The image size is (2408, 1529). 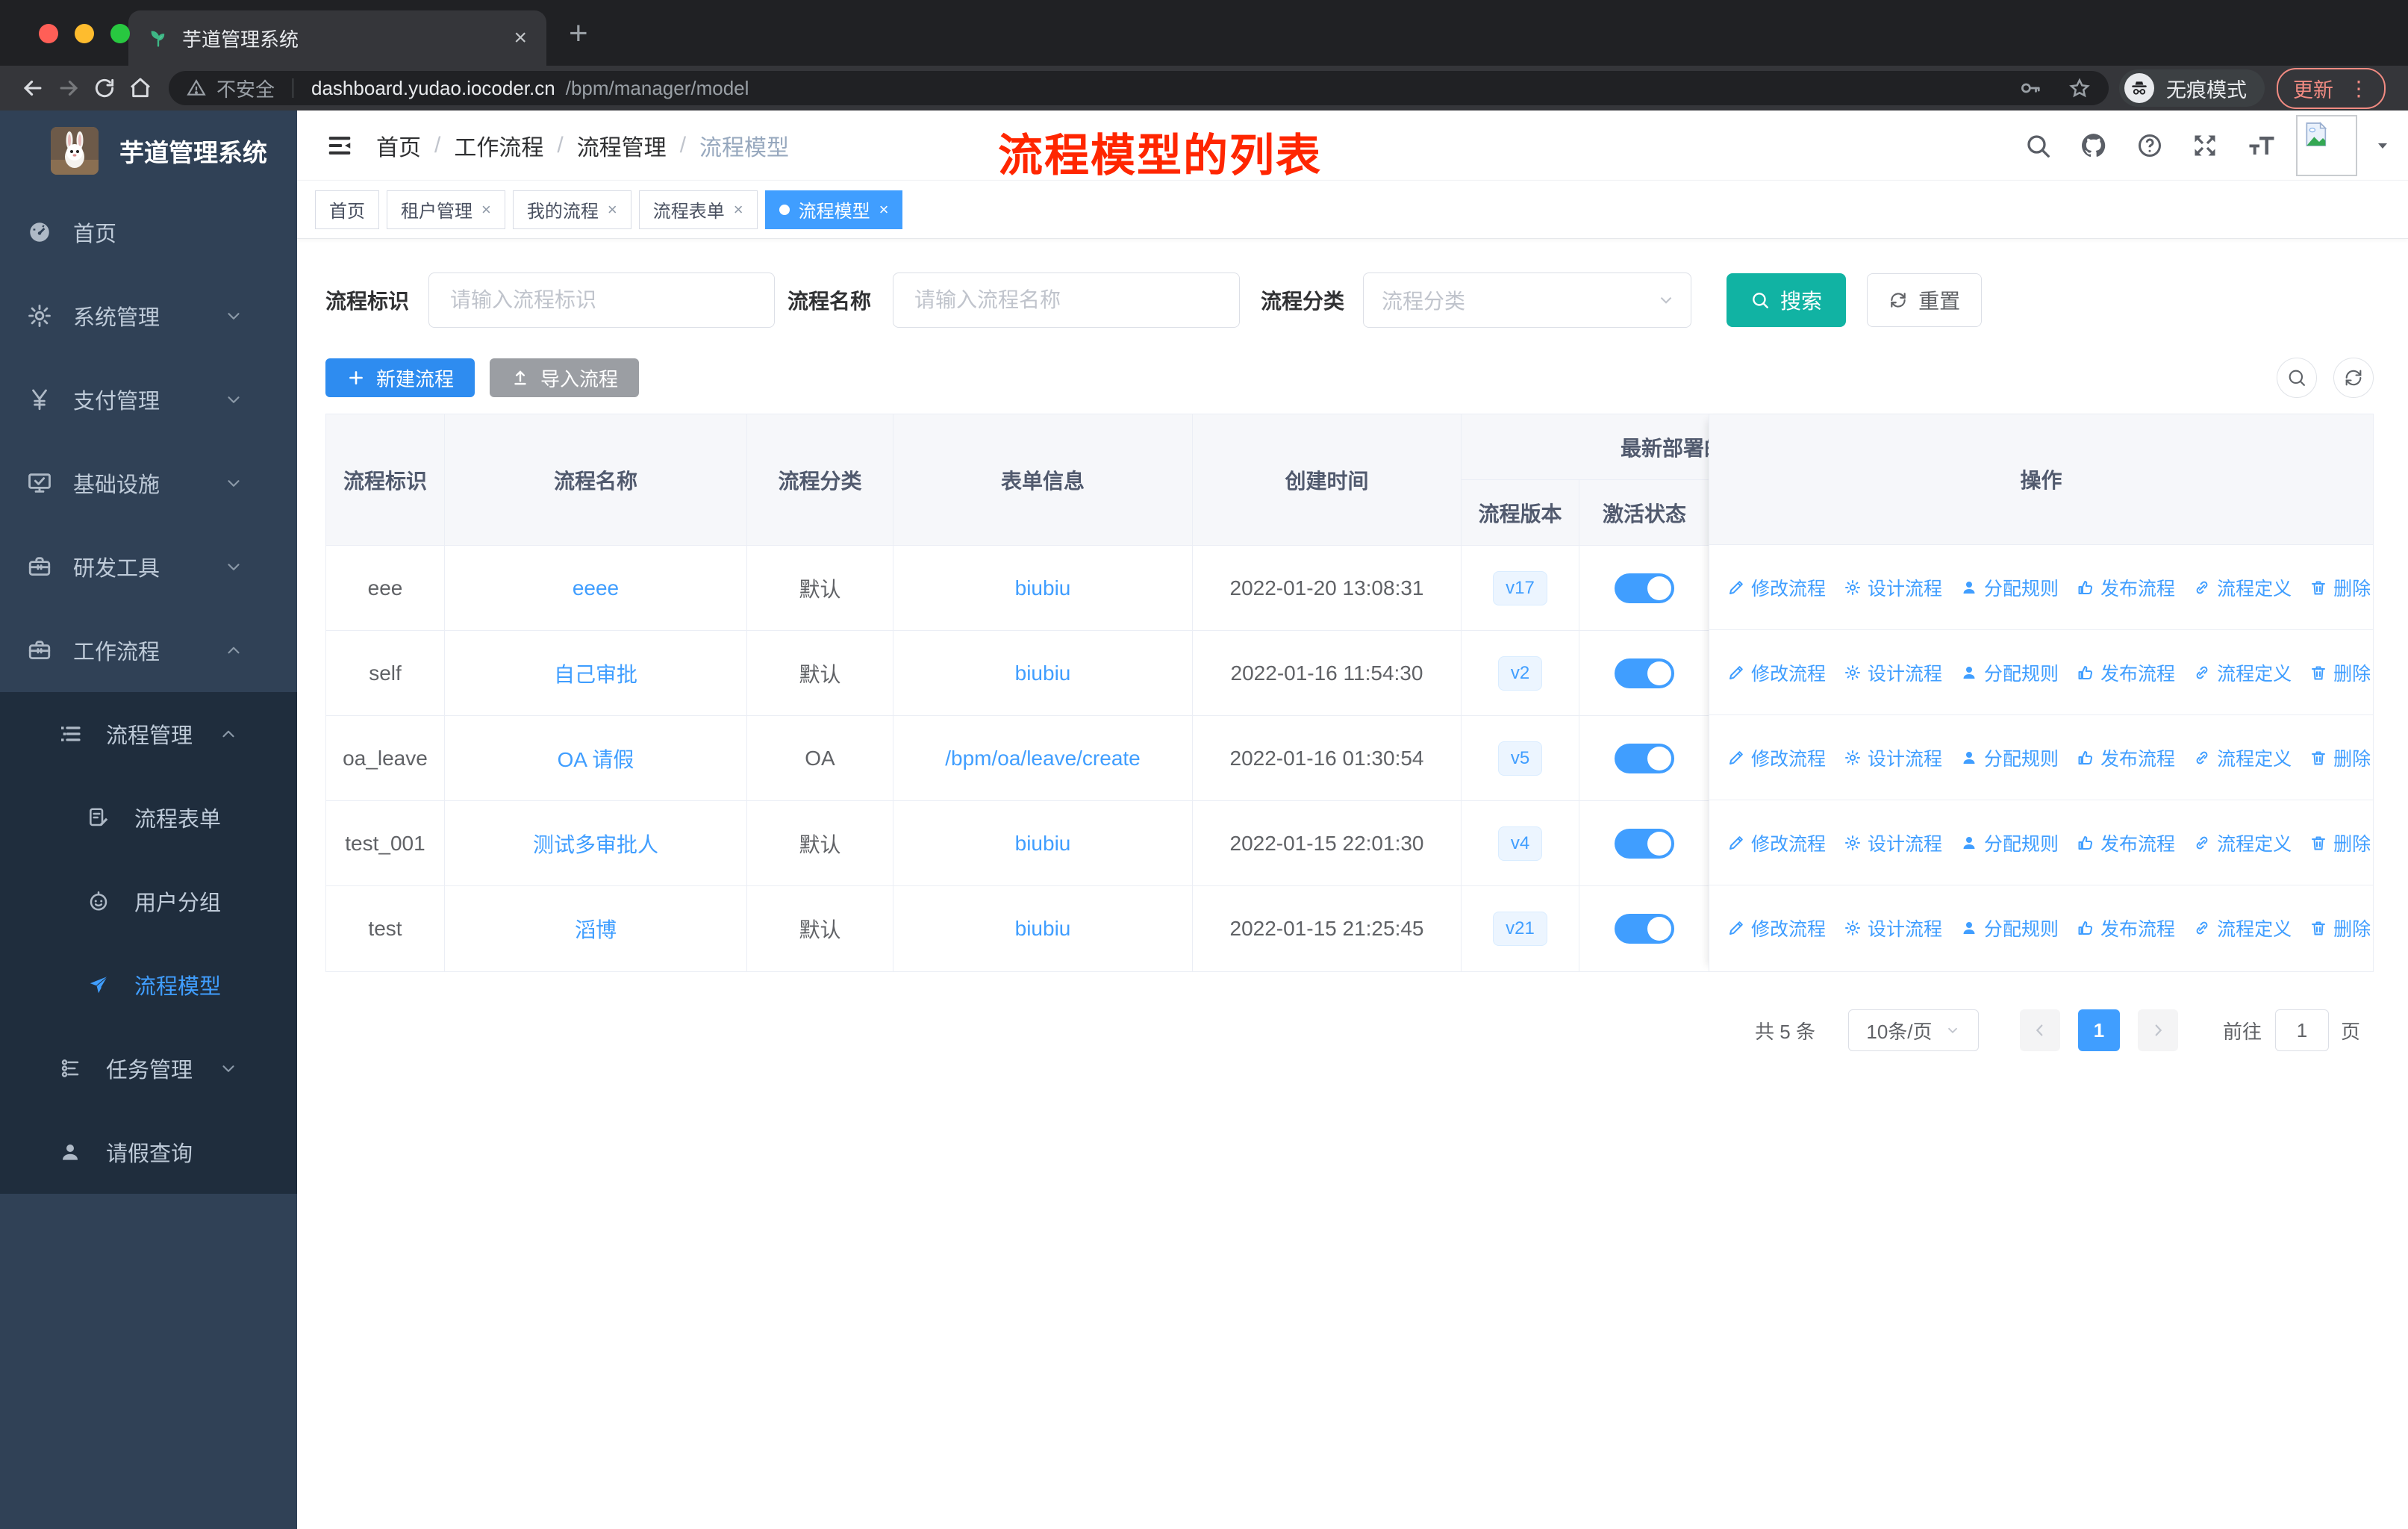 I want to click on model-name-link: 测试多审批人, so click(x=595, y=844).